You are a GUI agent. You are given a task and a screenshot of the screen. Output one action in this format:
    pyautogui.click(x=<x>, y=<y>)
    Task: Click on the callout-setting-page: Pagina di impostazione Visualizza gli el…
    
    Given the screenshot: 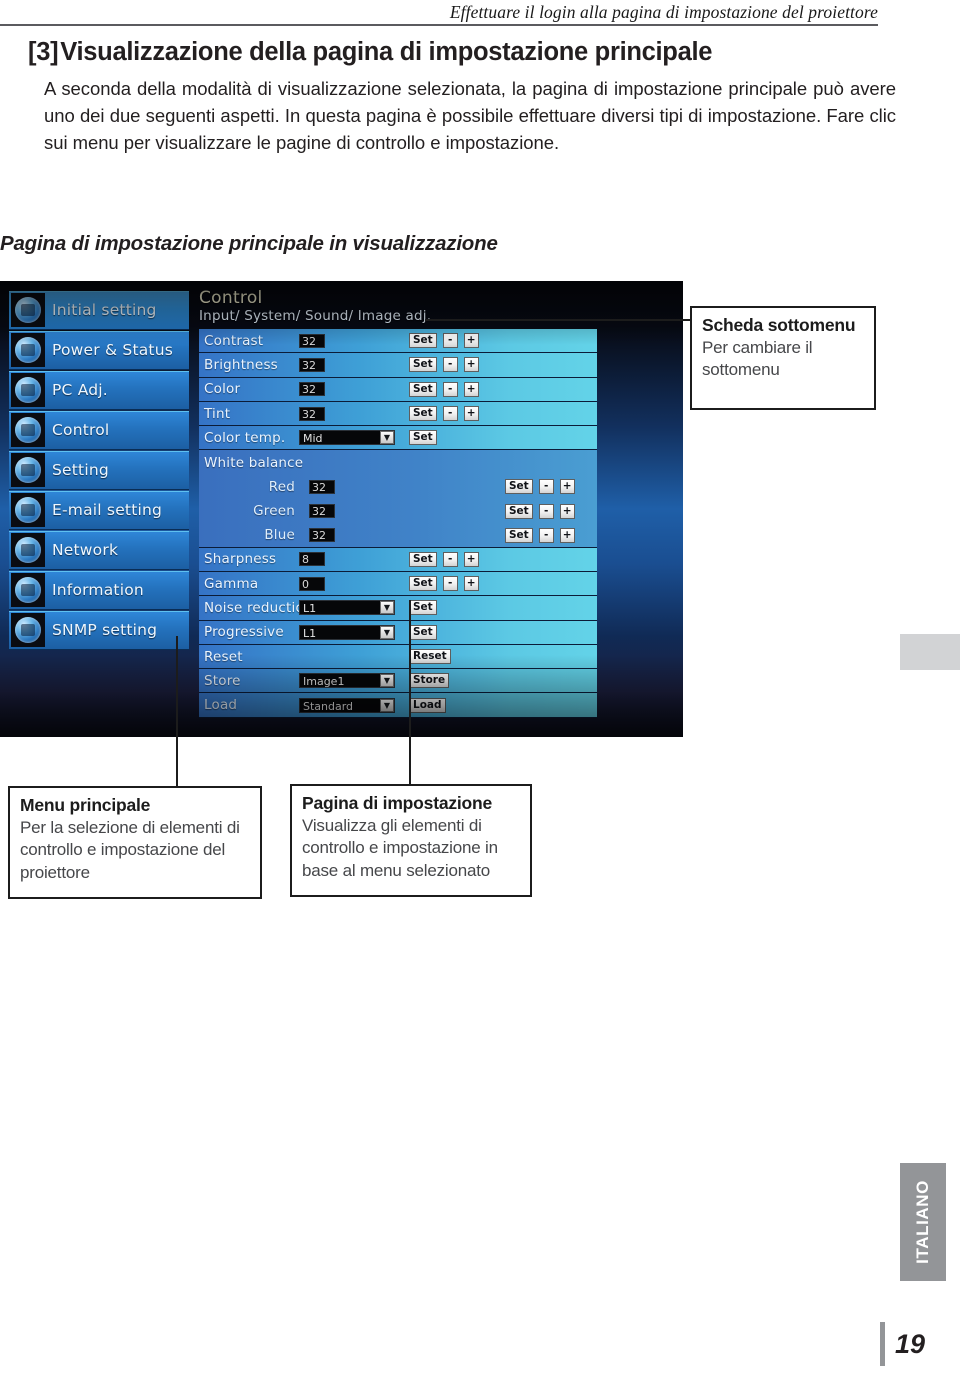 What is the action you would take?
    pyautogui.click(x=411, y=840)
    